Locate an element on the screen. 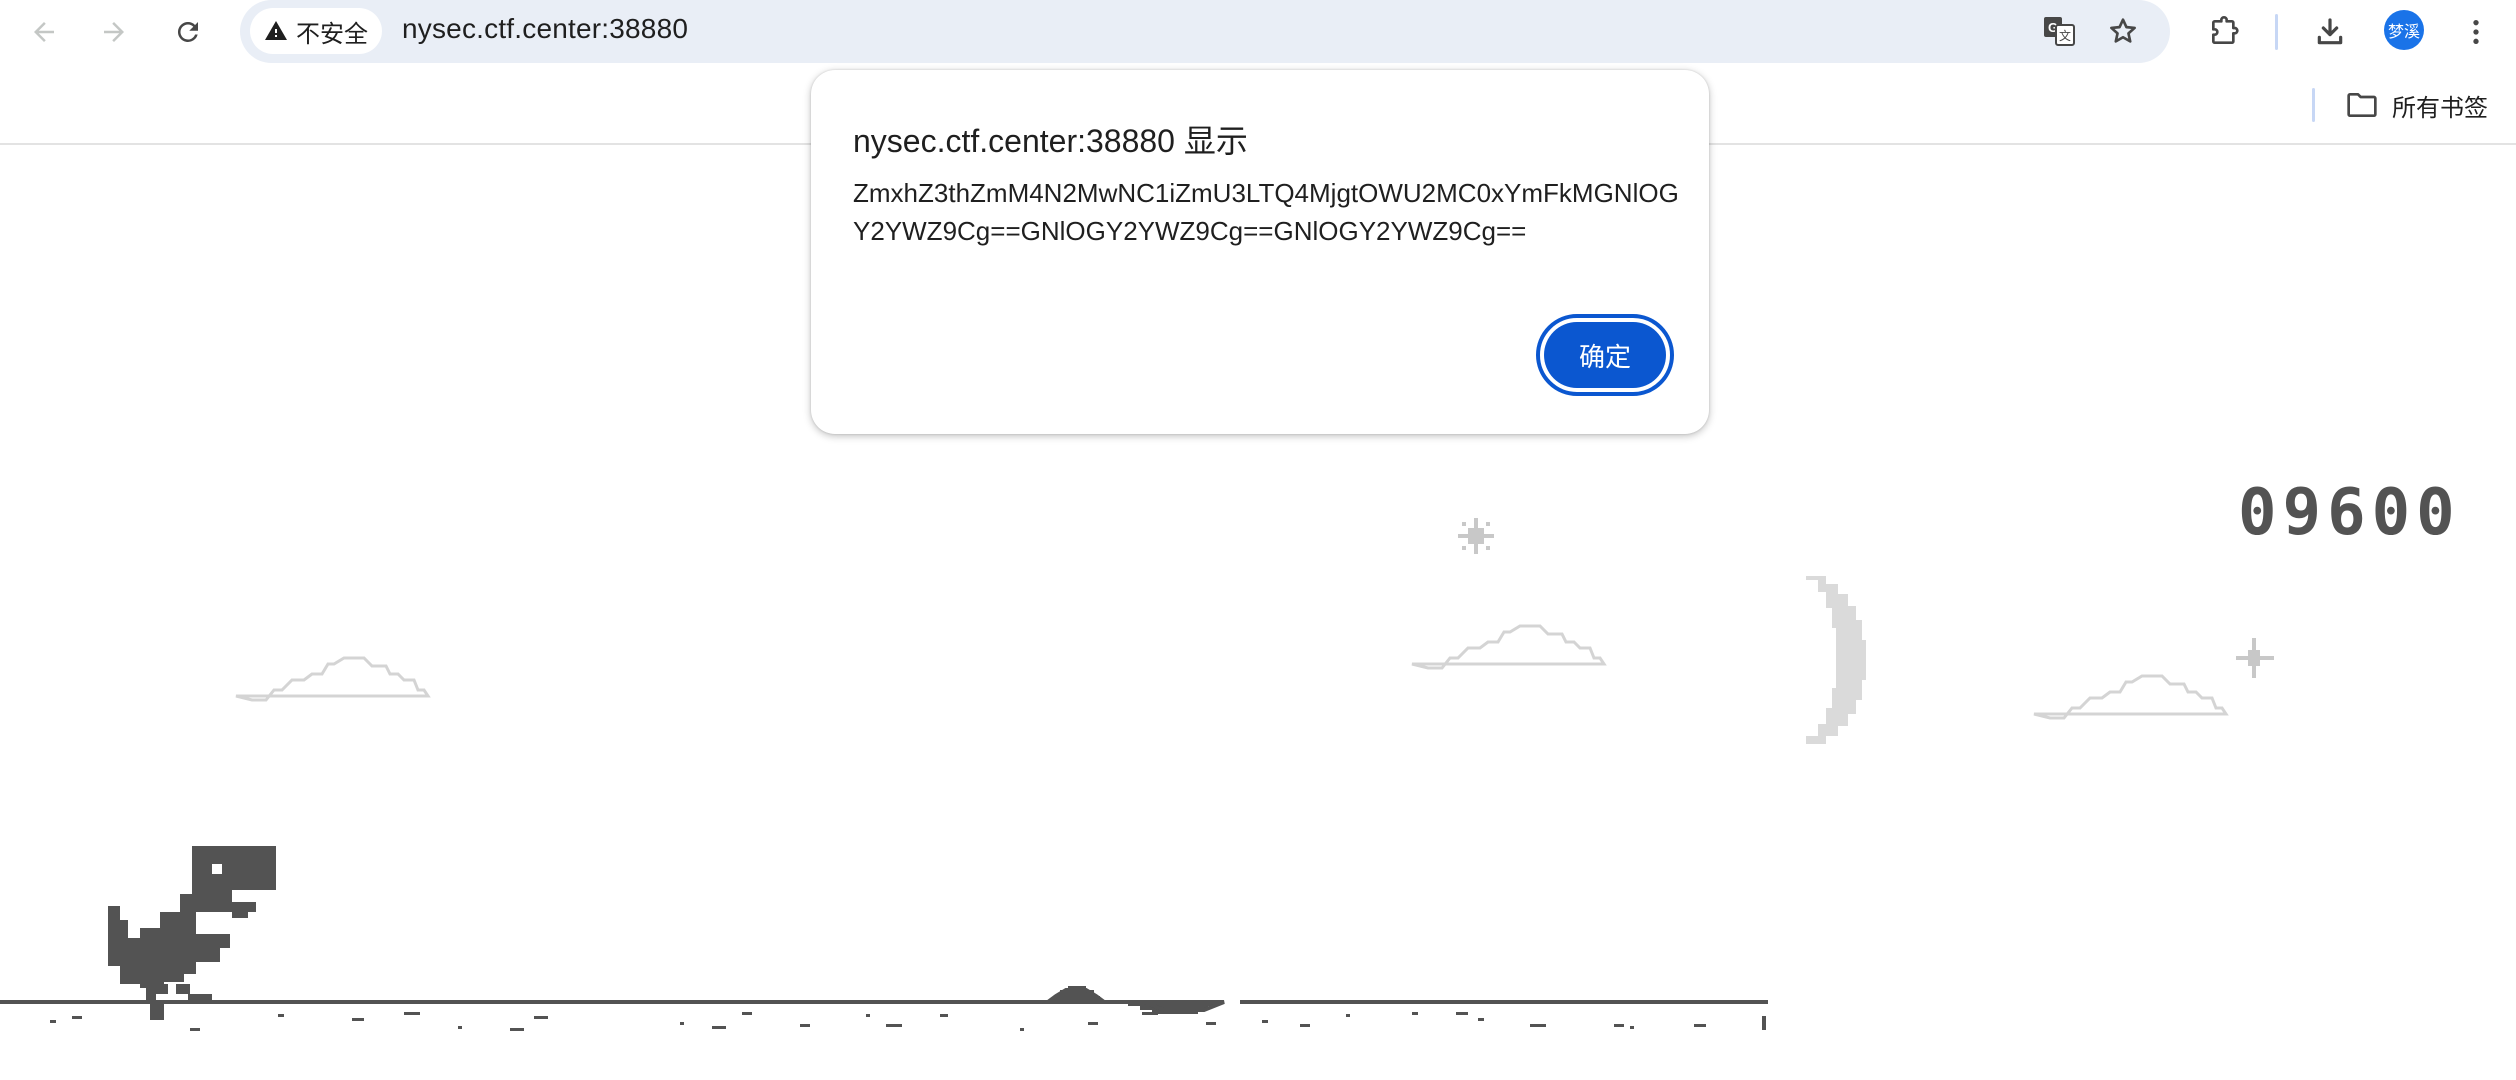 This screenshot has height=1080, width=2516. browser-toolbar: 不安全 nysec.ctf.center:38880 G 文 梦溪 is located at coordinates (1258, 32).